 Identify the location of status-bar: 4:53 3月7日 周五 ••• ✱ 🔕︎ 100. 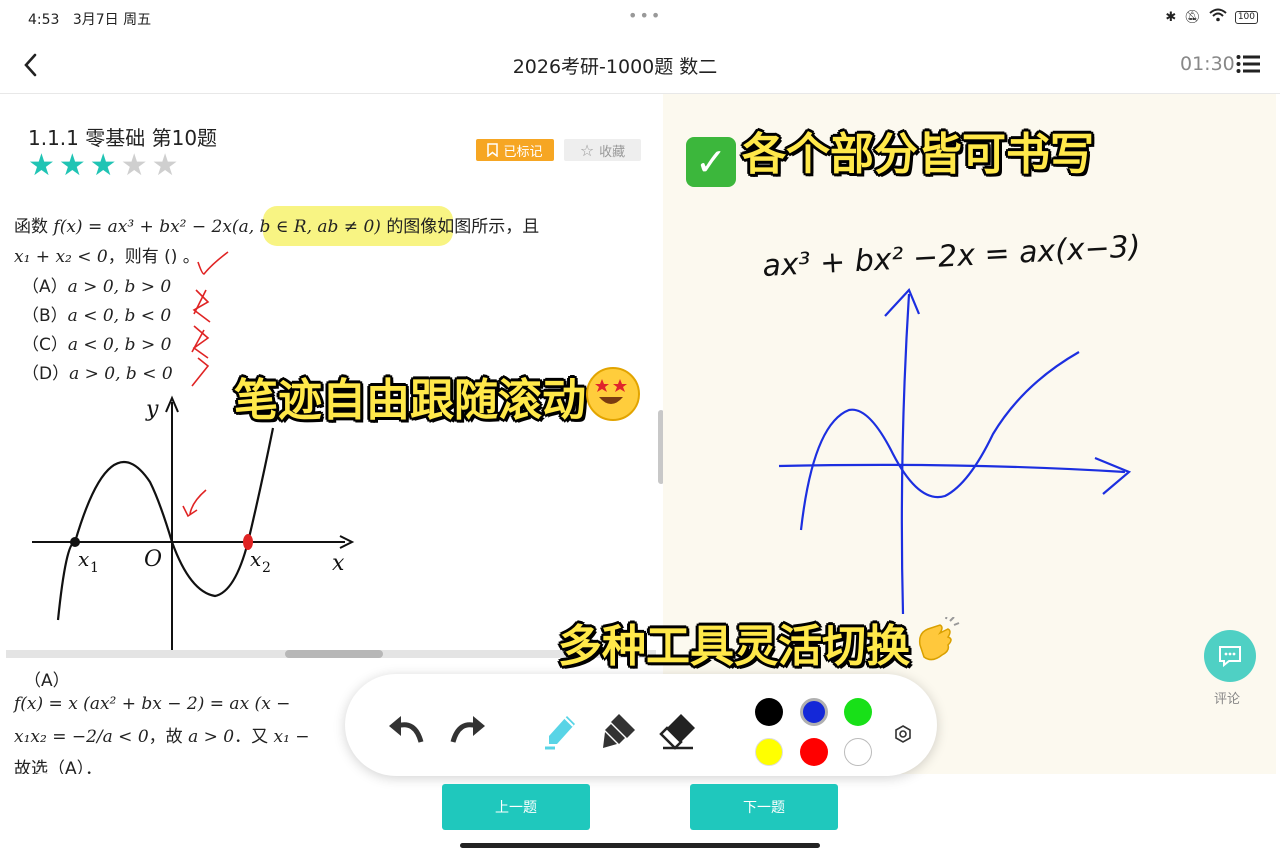
(640, 18).